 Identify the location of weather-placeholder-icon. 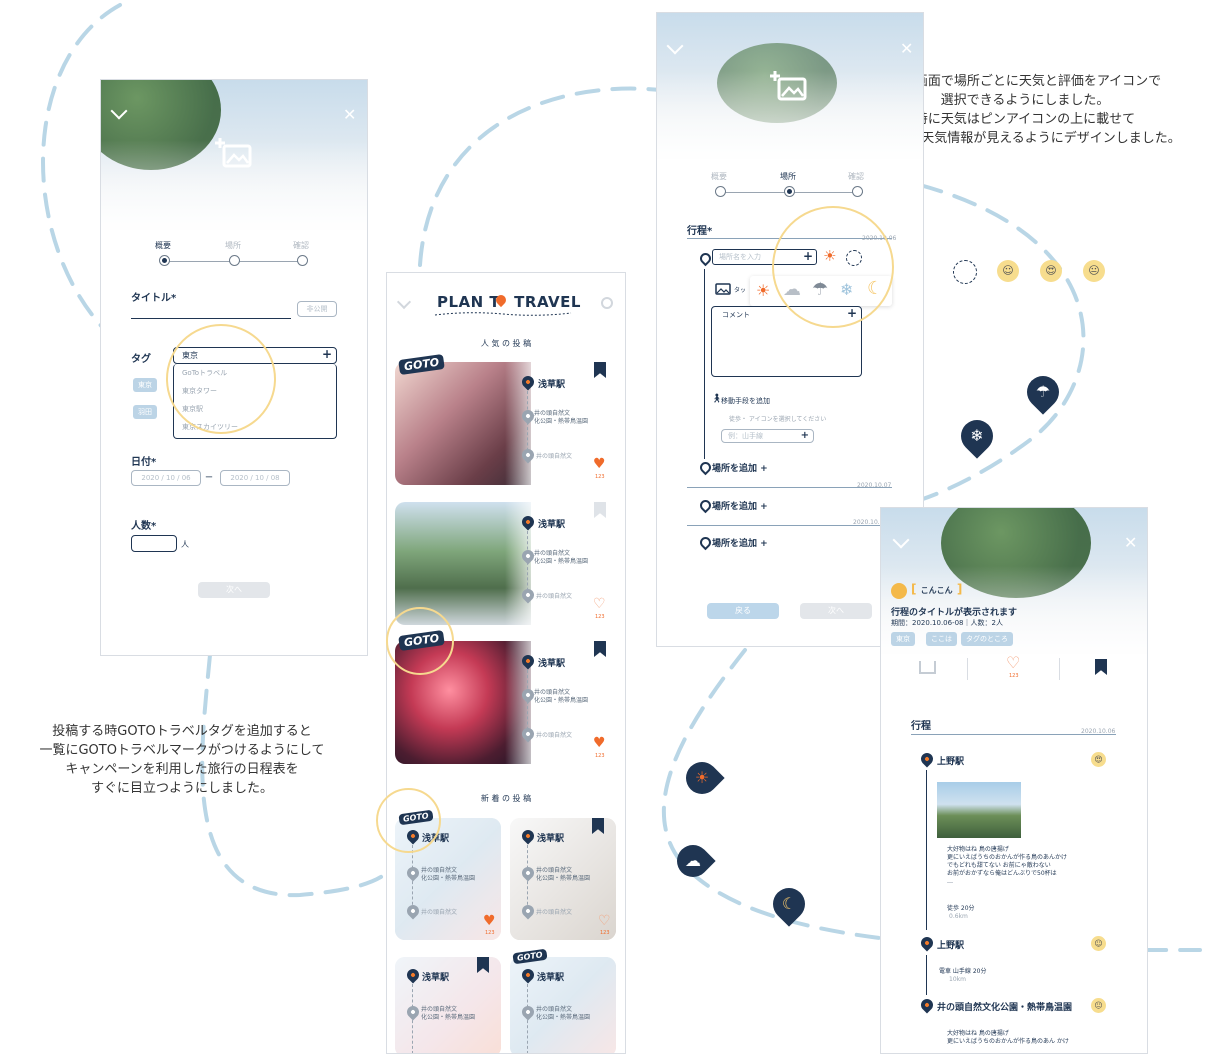
(965, 272).